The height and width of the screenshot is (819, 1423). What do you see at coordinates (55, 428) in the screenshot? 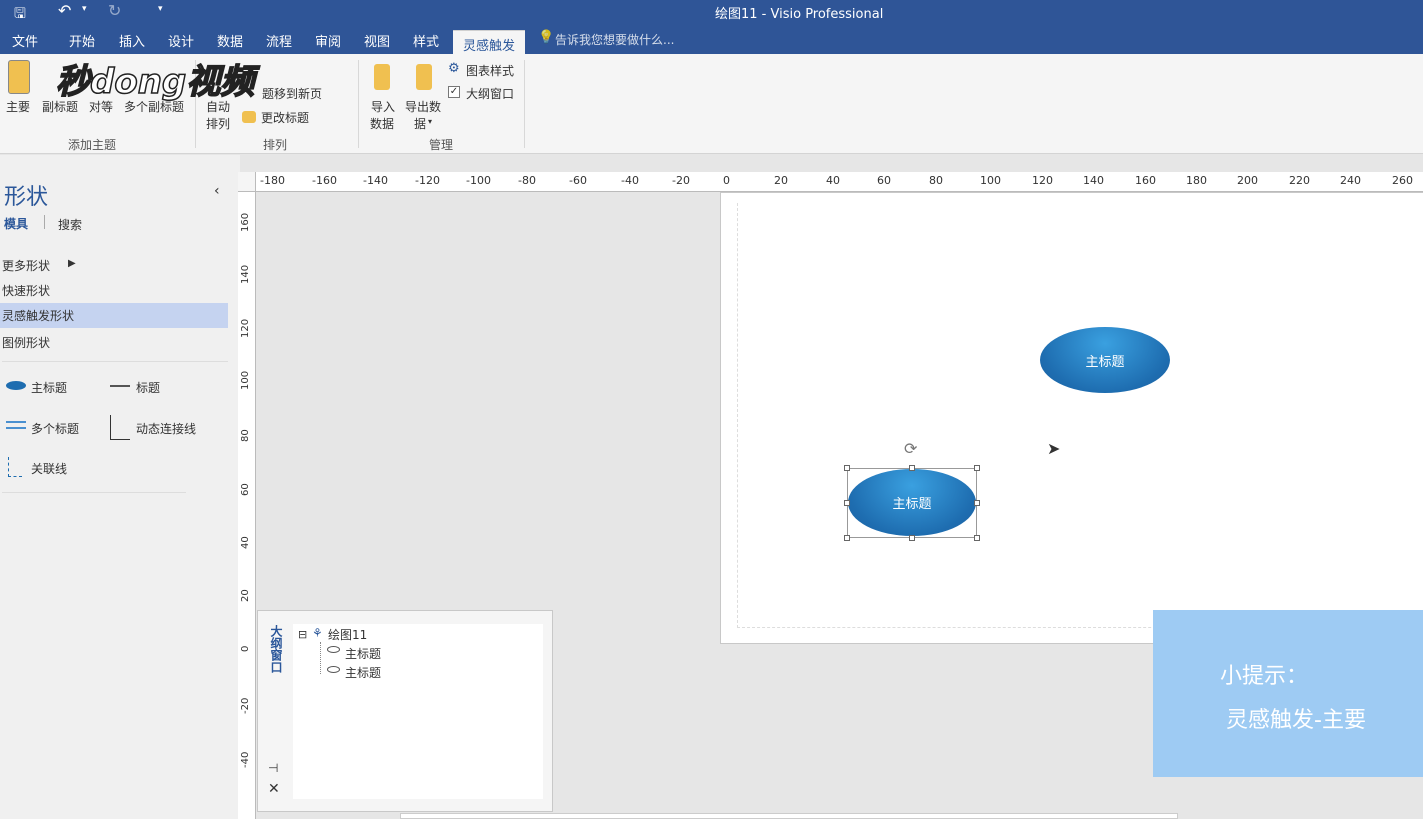
I see `multi-topic-shape: 多个标题` at bounding box center [55, 428].